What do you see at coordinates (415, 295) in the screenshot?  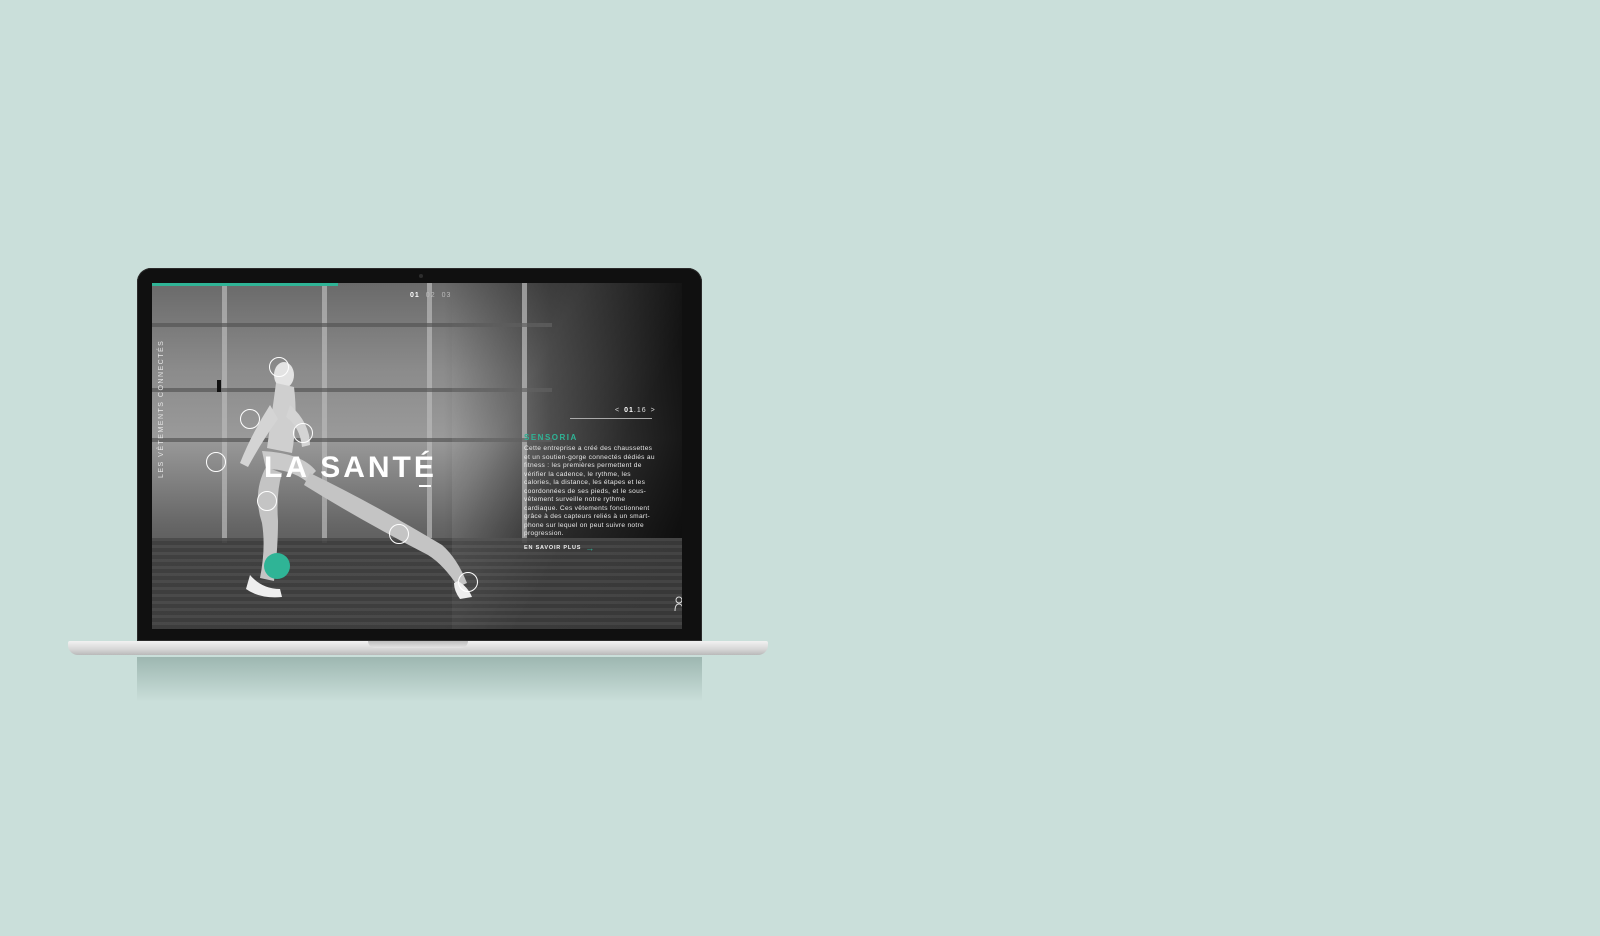 I see `pager-item-01: 01` at bounding box center [415, 295].